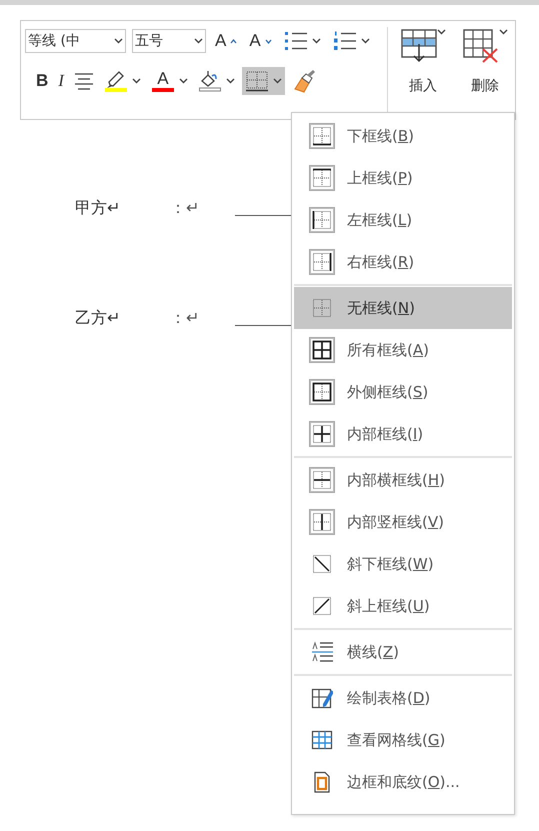 This screenshot has width=539, height=831. Describe the element at coordinates (403, 698) in the screenshot. I see `menu-item: 绘制表格(D)` at that location.